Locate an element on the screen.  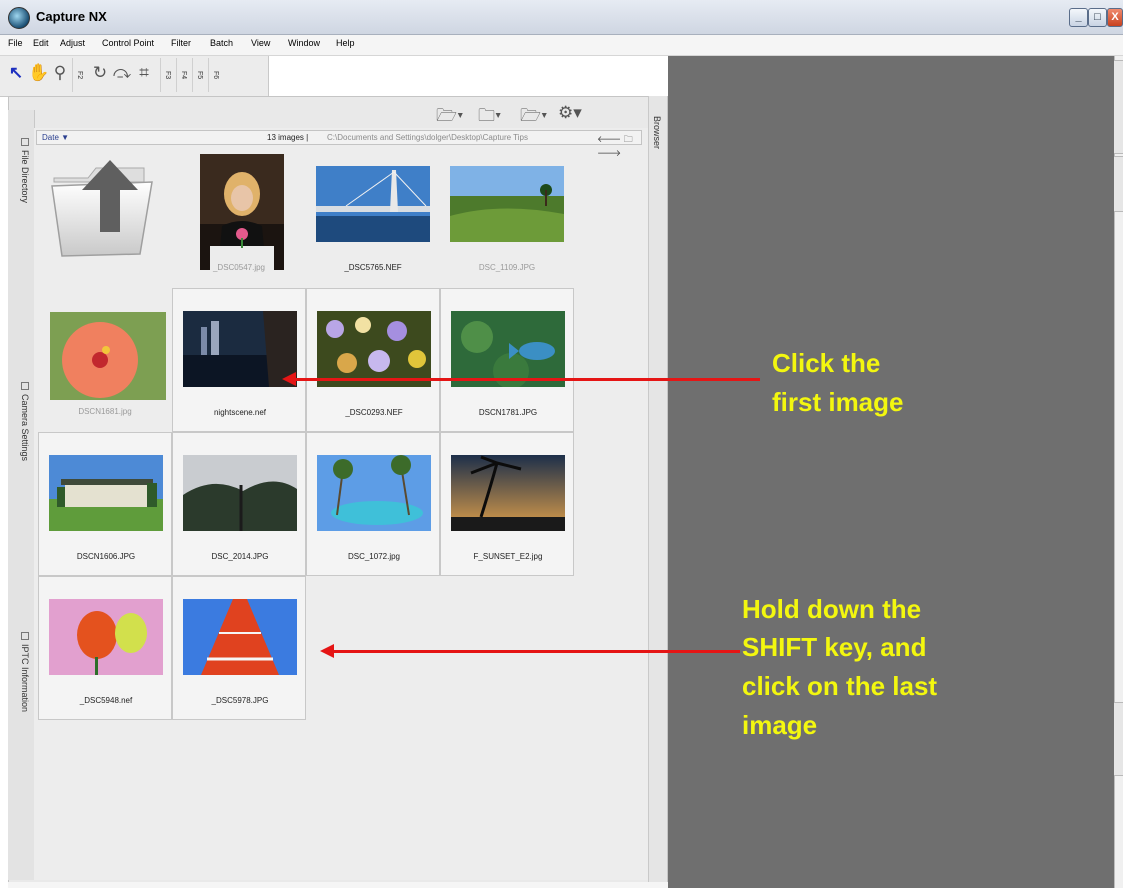
thumbnail: DSCN1606.JPG is located at coordinates (105, 504).